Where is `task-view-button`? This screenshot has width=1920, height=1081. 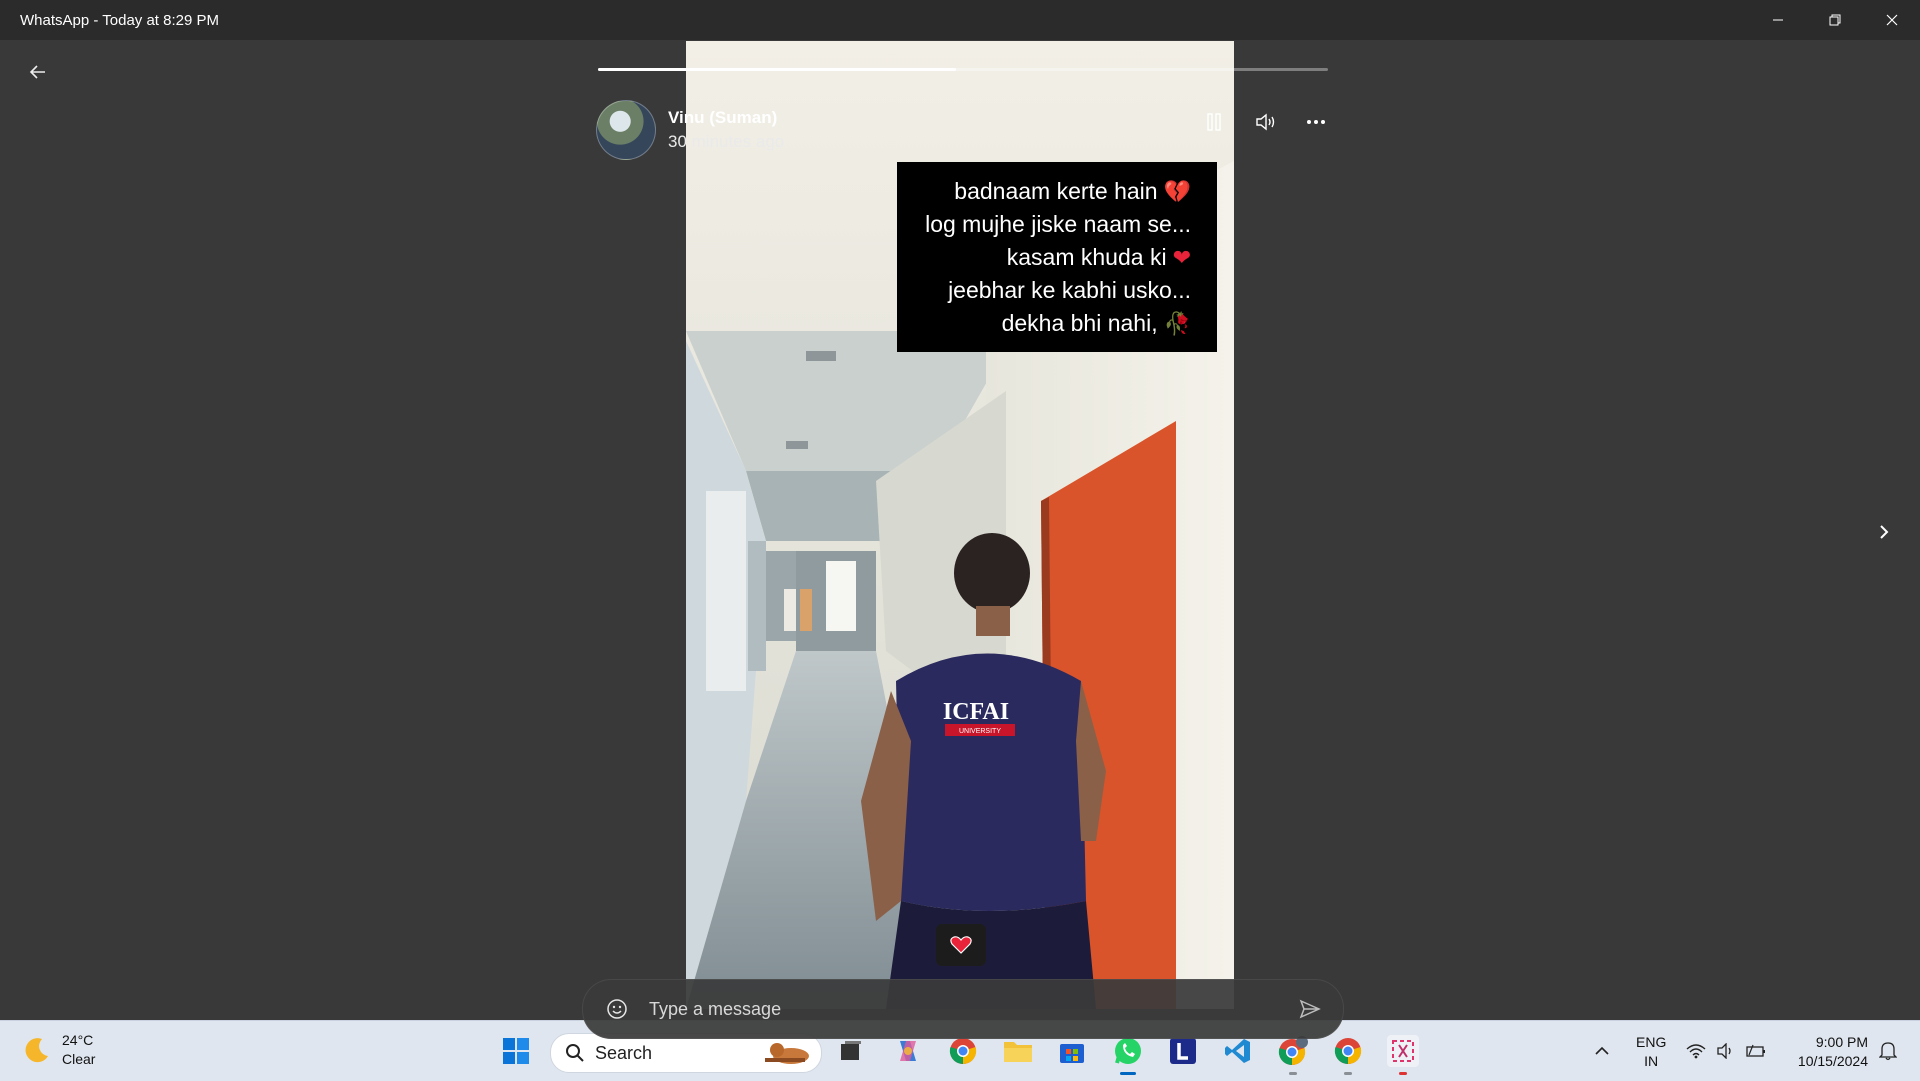
task-view-button is located at coordinates (851, 1051).